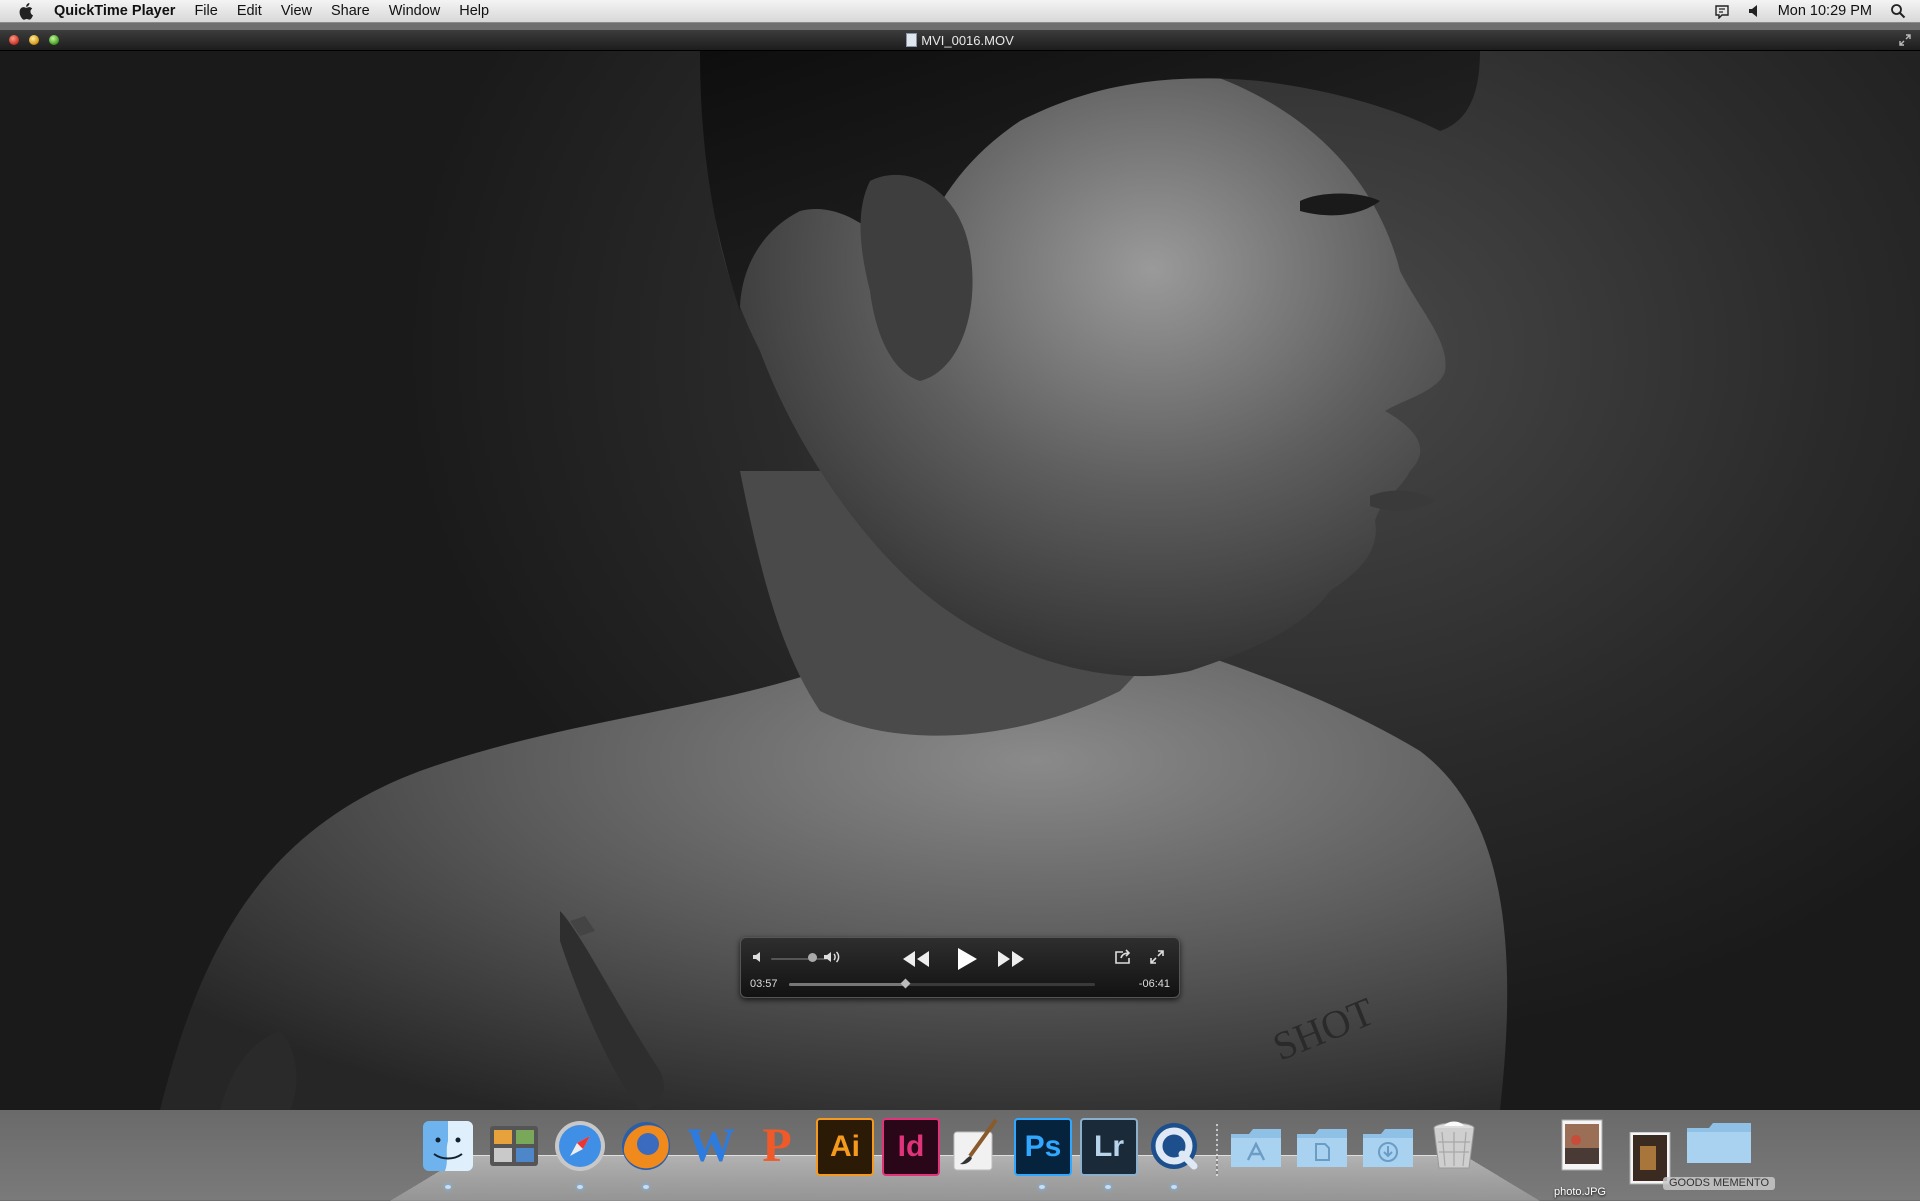 This screenshot has width=1920, height=1201. I want to click on apple-menu-icon, so click(27, 11).